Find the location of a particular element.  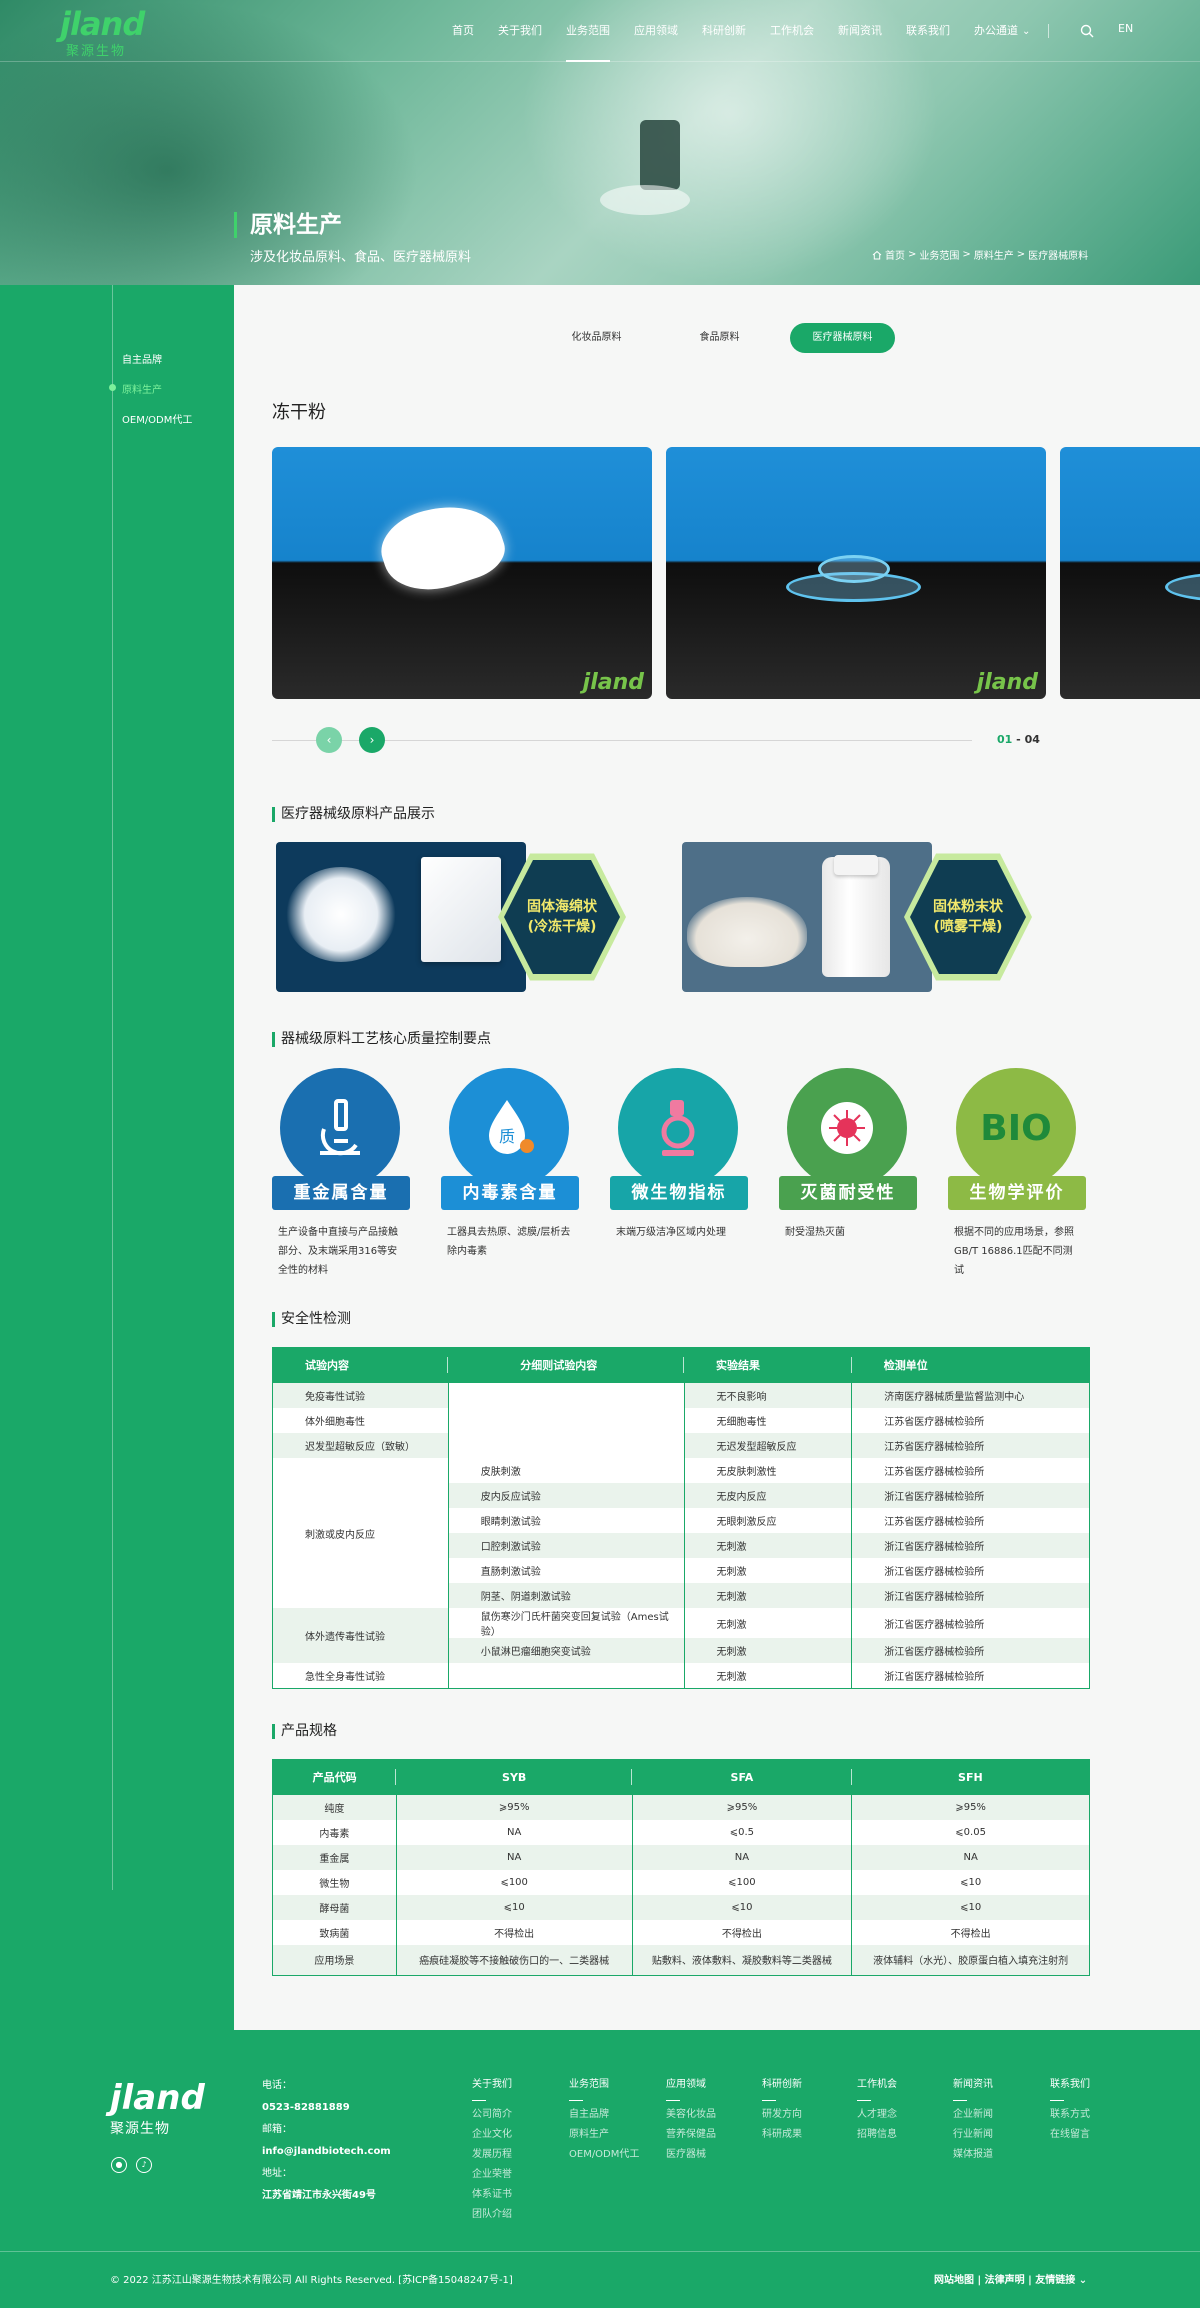

safety-cell: 急性全身毒性试验 is located at coordinates (360, 1675).